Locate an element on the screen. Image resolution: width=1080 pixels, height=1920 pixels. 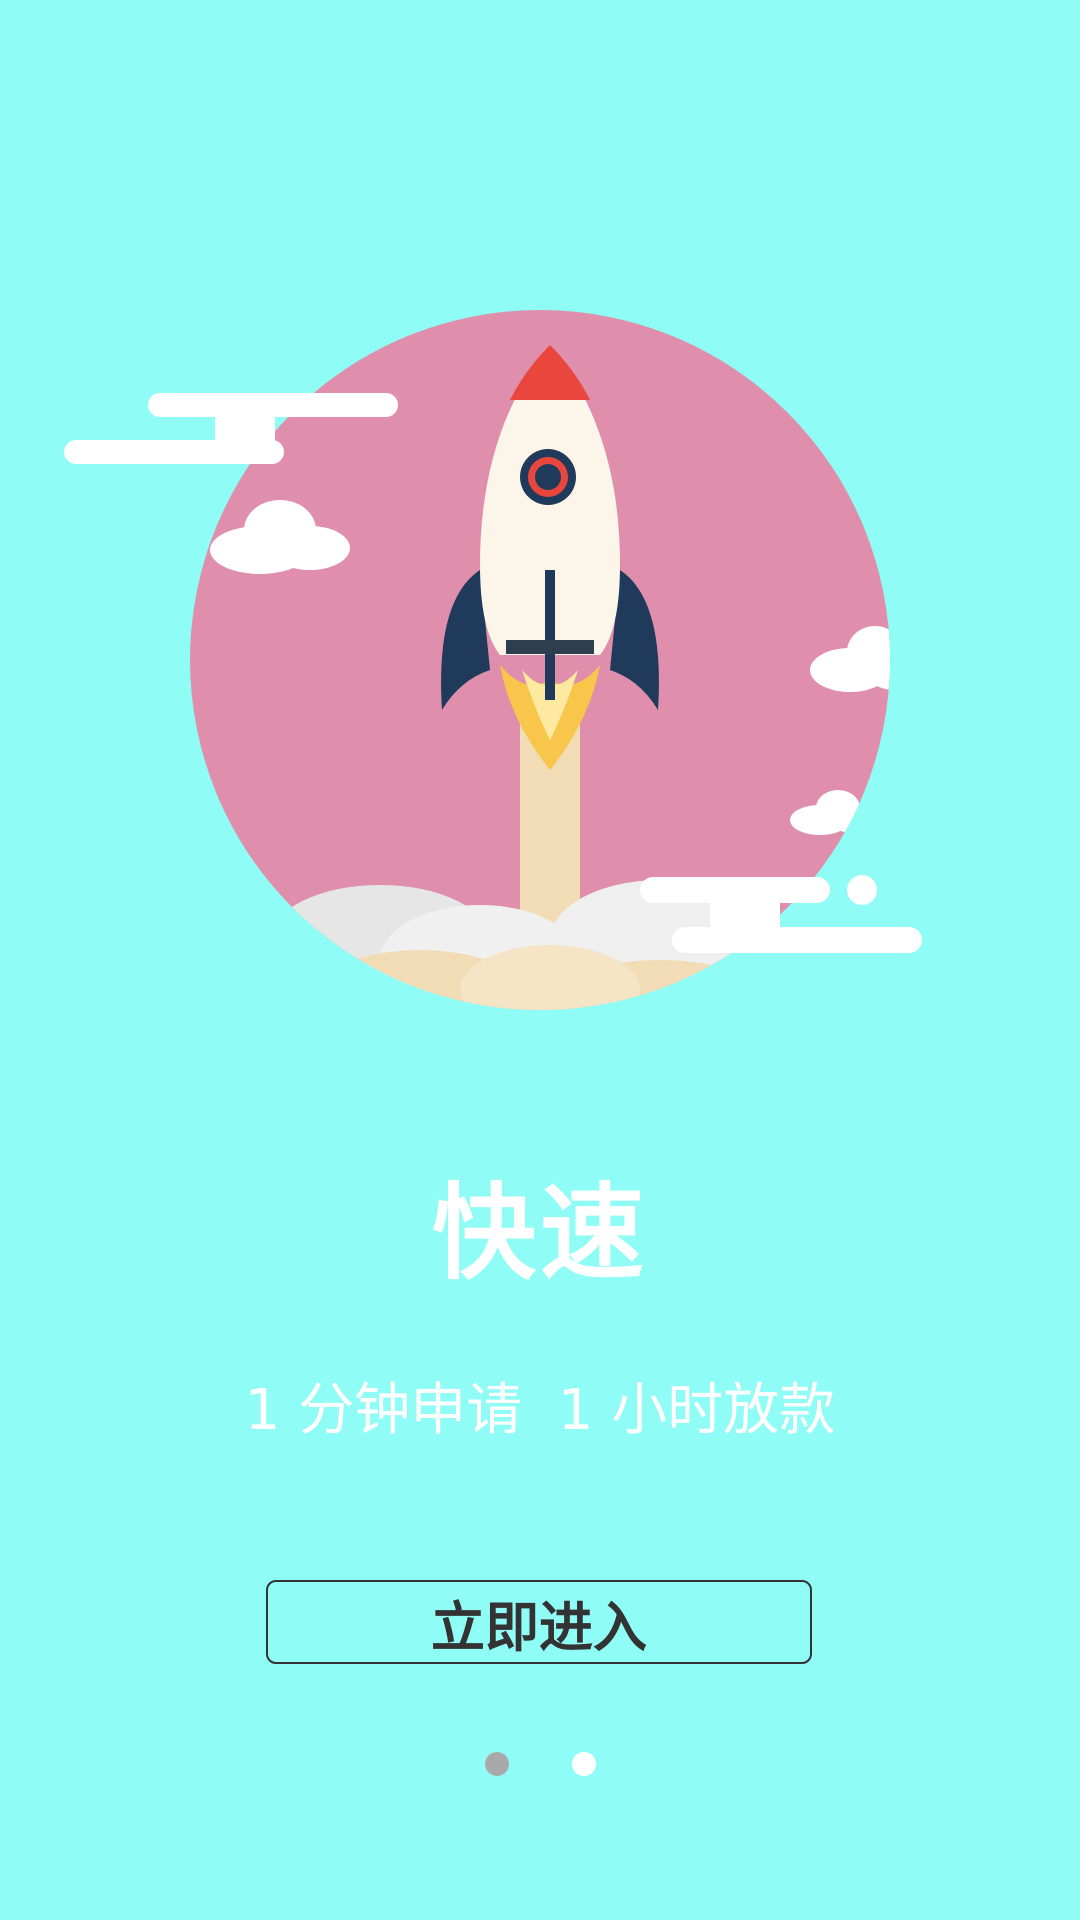
page-indicator is located at coordinates (540, 1765).